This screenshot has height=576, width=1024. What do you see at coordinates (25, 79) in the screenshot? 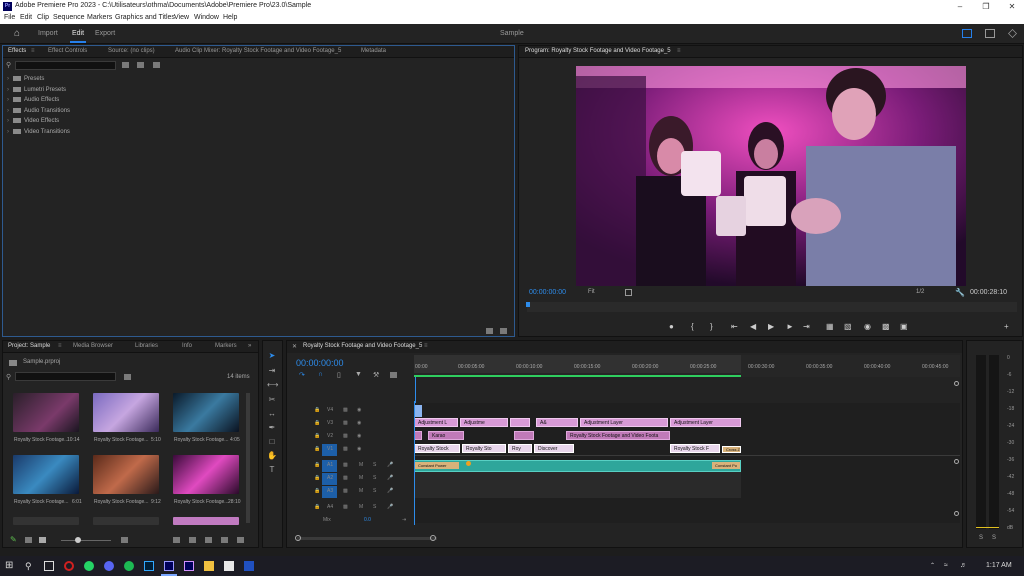
I see `folder-presets: › Presets` at bounding box center [25, 79].